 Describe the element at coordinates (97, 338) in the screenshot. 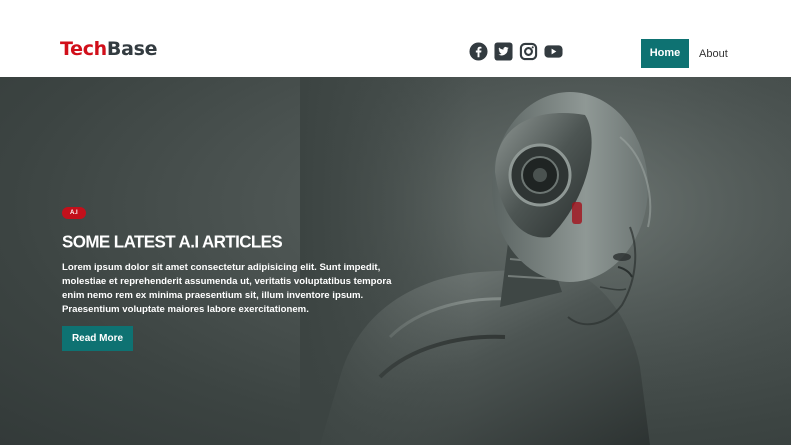

I see `read-more-button: Read More` at that location.